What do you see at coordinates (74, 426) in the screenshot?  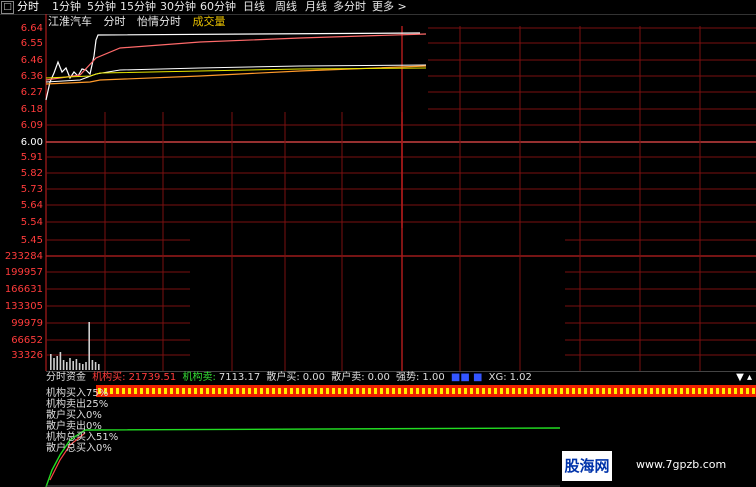 I see `fund-ratio-label: 散户卖出0%` at bounding box center [74, 426].